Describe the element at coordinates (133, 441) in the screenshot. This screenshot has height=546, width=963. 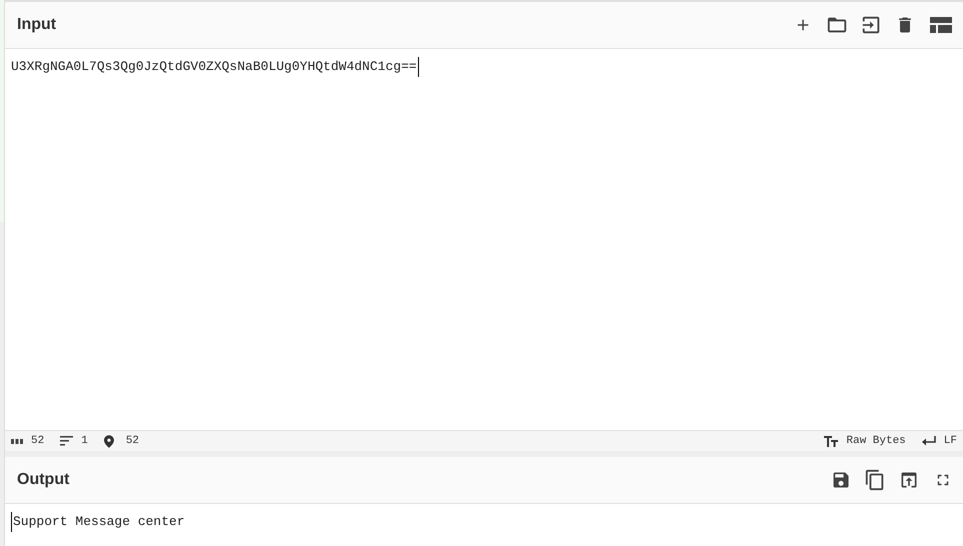
I see `cursor-position: 52` at that location.